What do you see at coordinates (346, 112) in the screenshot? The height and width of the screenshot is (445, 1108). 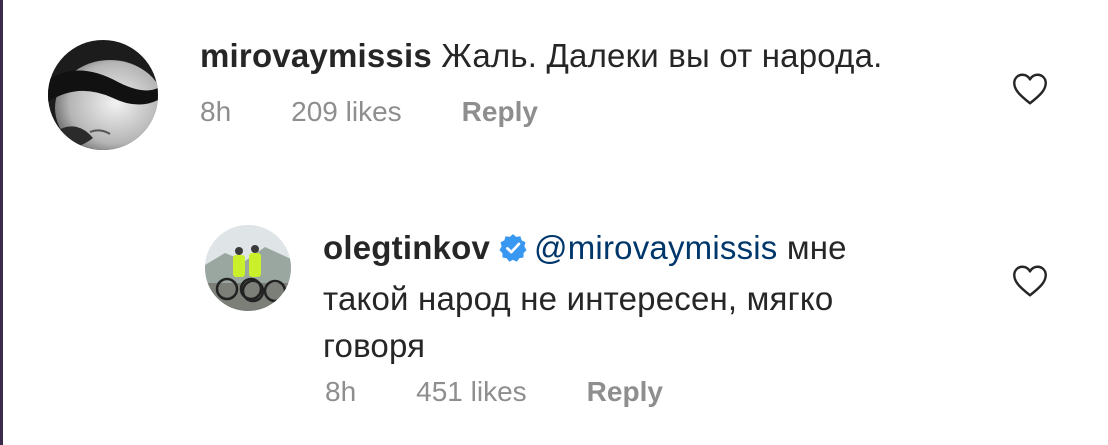 I see `comment-like-count: 209 likes` at bounding box center [346, 112].